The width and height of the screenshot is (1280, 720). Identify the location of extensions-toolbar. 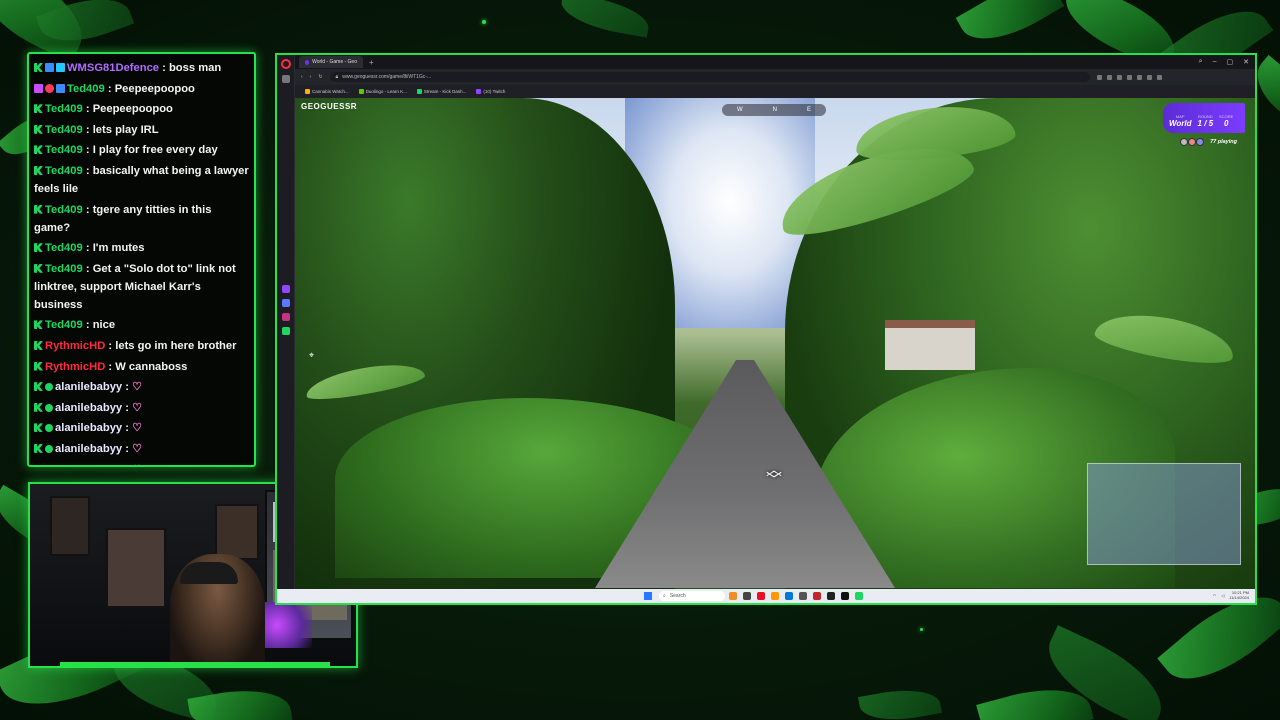
(1129, 77).